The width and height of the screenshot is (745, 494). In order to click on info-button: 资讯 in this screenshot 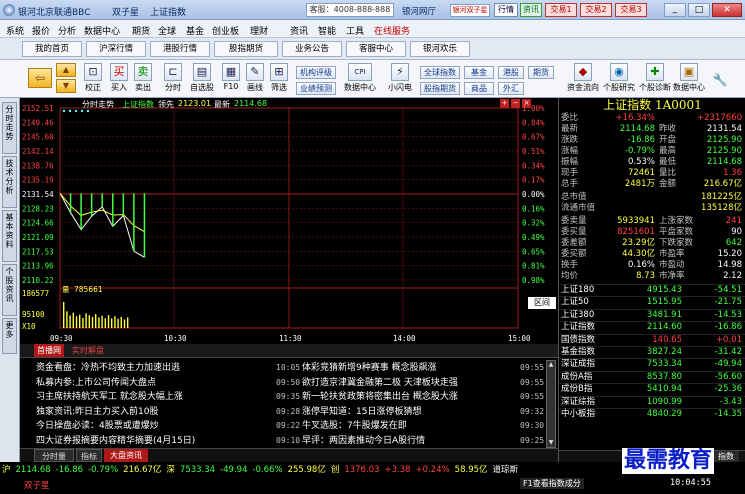, I will do `click(531, 10)`.